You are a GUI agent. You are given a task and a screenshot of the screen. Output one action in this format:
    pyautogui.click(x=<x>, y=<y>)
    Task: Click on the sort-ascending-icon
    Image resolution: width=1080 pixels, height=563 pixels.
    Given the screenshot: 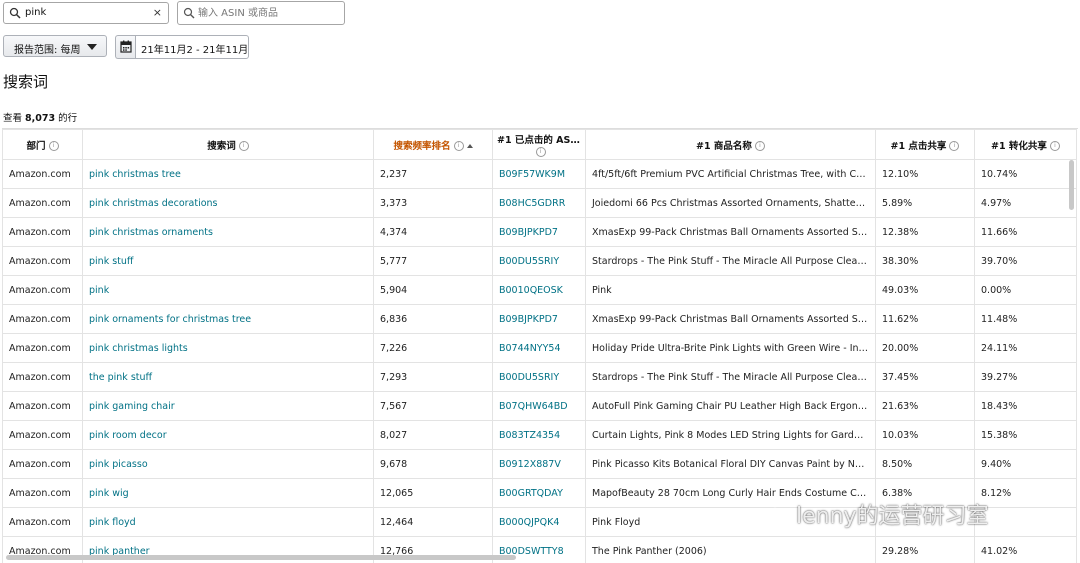 What is the action you would take?
    pyautogui.click(x=470, y=146)
    